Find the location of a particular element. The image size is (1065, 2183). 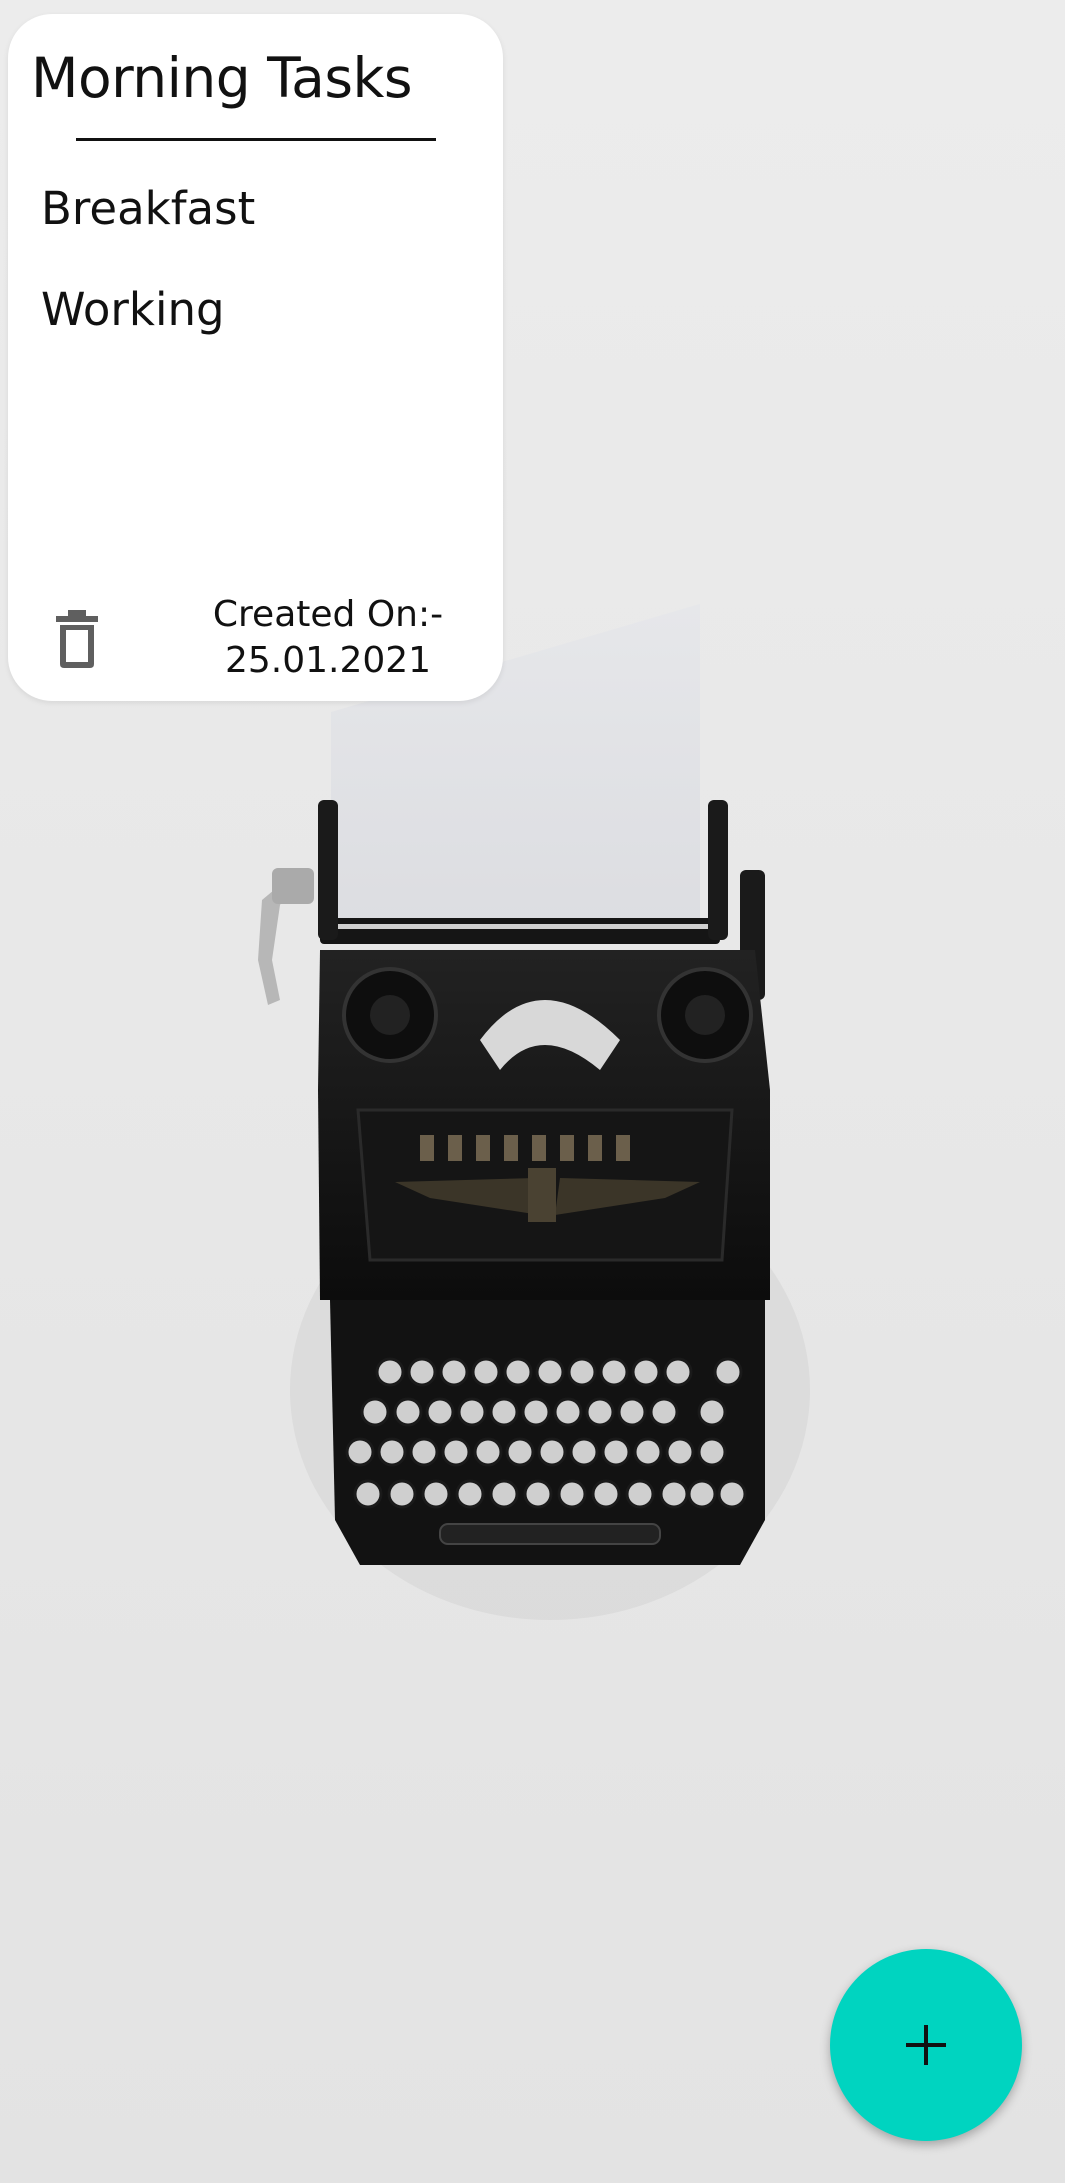

task-item: Breakfast is located at coordinates (148, 208).